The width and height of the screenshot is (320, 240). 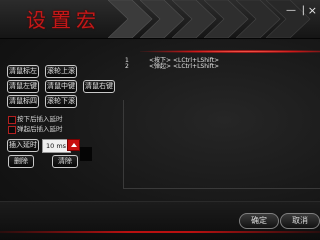 I want to click on macro-list-item: 2 <弹起> <LCtrl+LShift>, so click(x=172, y=66).